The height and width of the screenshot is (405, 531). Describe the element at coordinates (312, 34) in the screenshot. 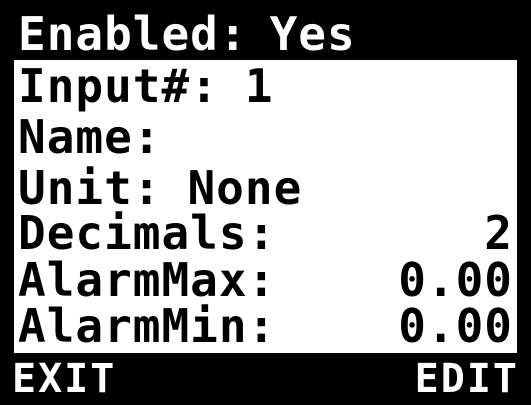

I see `enabled-value: Yes` at that location.